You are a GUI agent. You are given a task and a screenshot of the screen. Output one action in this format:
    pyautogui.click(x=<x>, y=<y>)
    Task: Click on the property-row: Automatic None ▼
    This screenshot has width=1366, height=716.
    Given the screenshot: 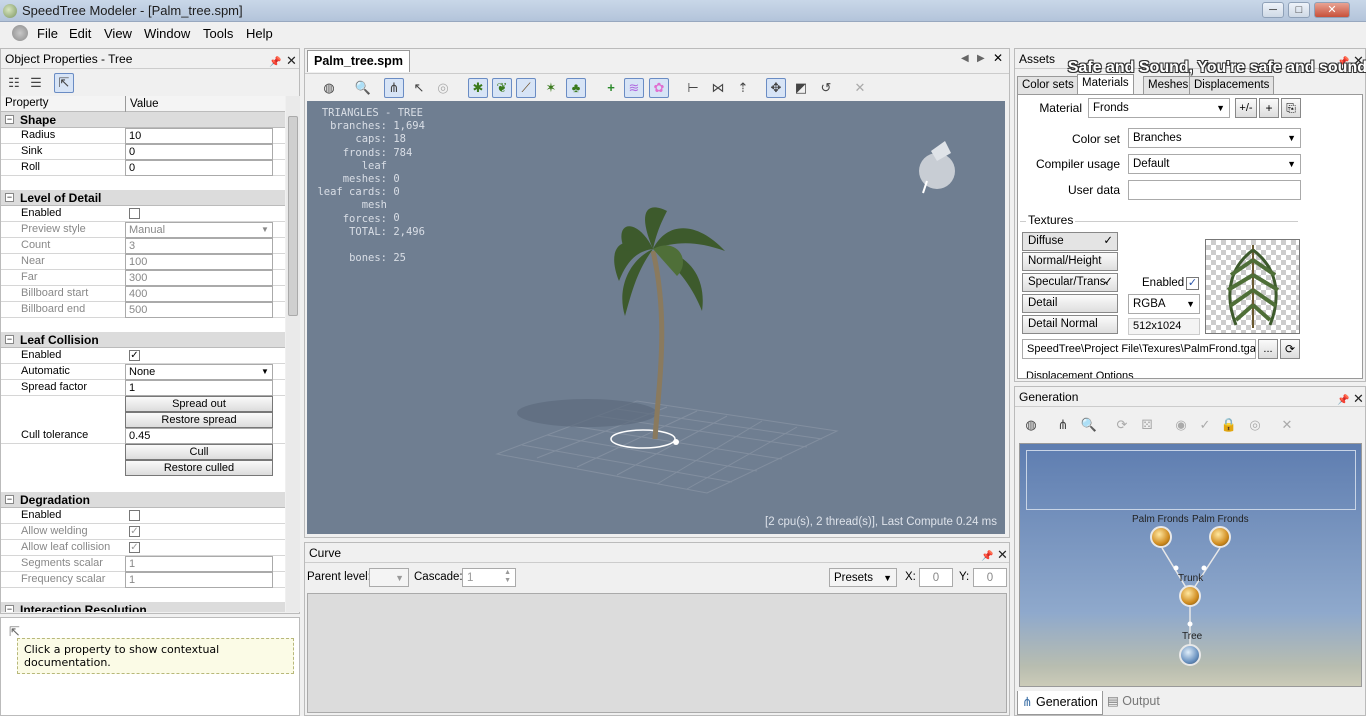 What is the action you would take?
    pyautogui.click(x=143, y=372)
    